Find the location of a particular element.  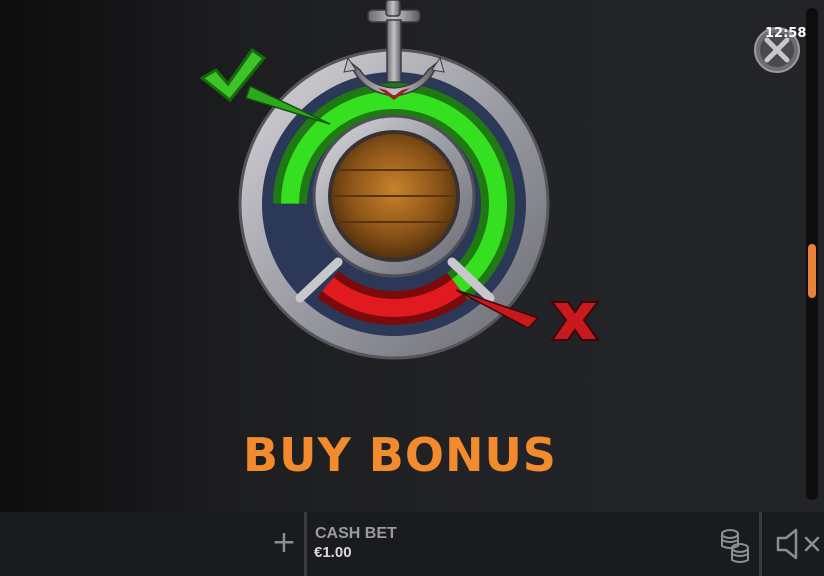

clock-widget: 12:58 is located at coordinates (779, 48).